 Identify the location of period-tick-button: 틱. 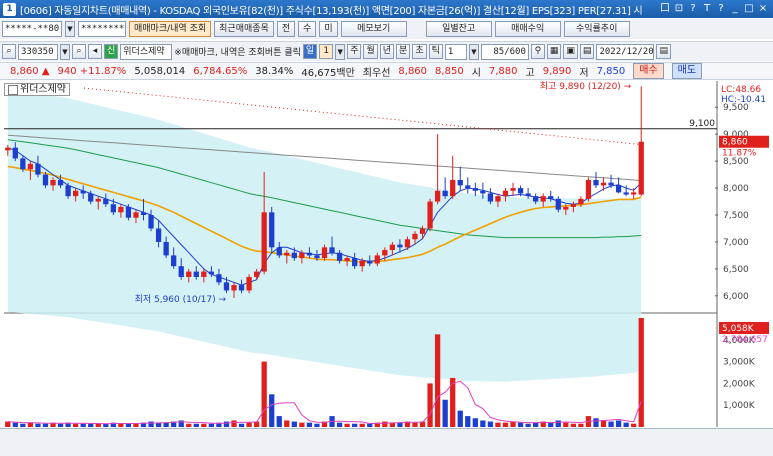
(435, 51).